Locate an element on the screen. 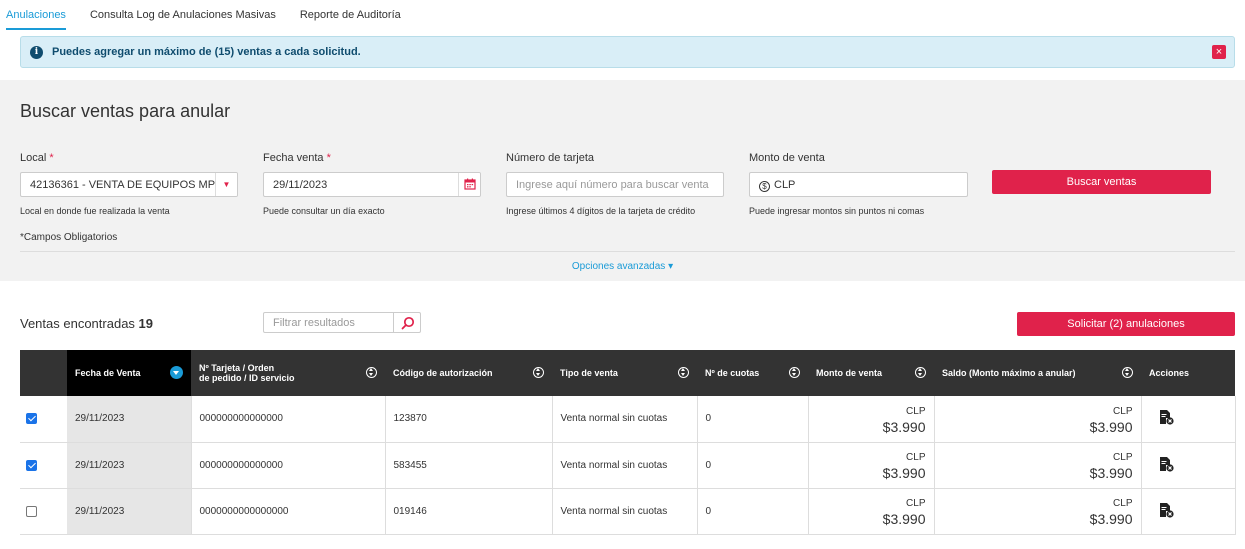 The image size is (1245, 549). tarjeta-label: Número de tarjeta is located at coordinates (550, 158).